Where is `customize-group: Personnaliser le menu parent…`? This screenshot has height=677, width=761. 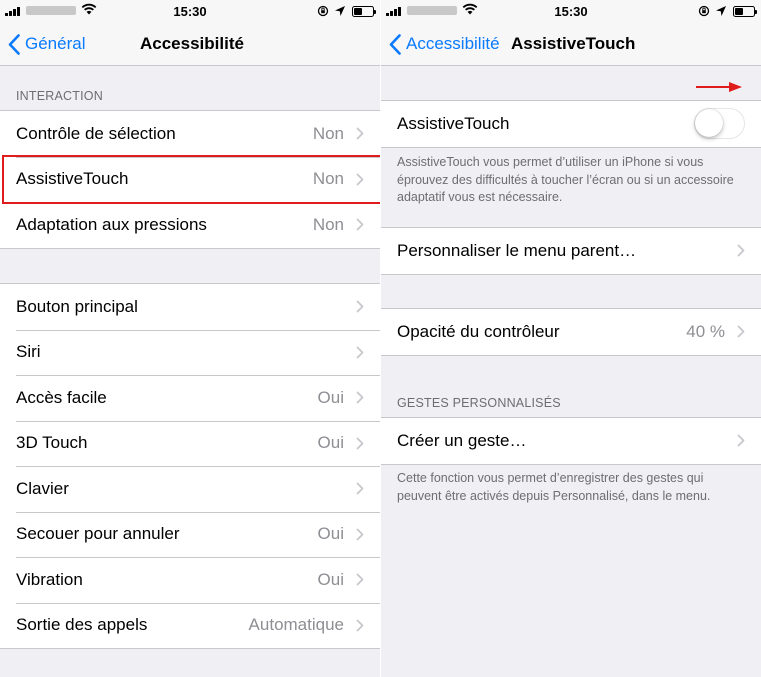
customize-group: Personnaliser le menu parent… is located at coordinates (571, 251).